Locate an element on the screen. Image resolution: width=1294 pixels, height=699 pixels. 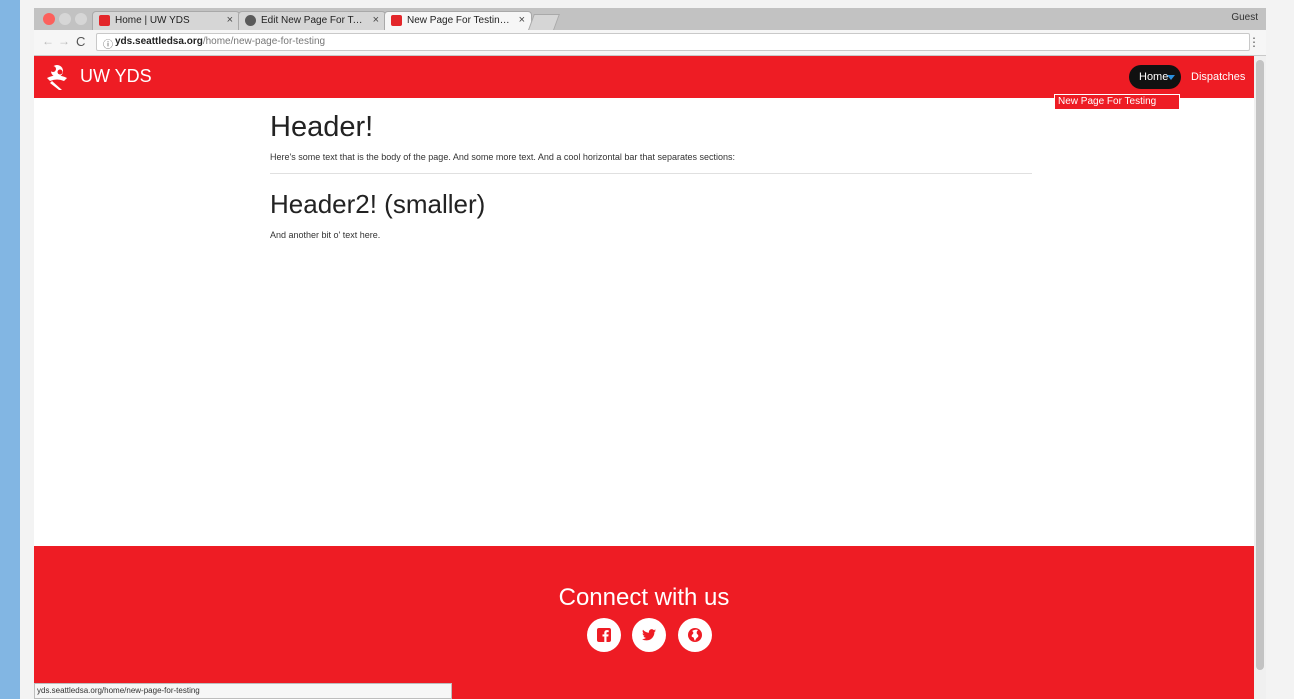
website-button is located at coordinates (695, 635).